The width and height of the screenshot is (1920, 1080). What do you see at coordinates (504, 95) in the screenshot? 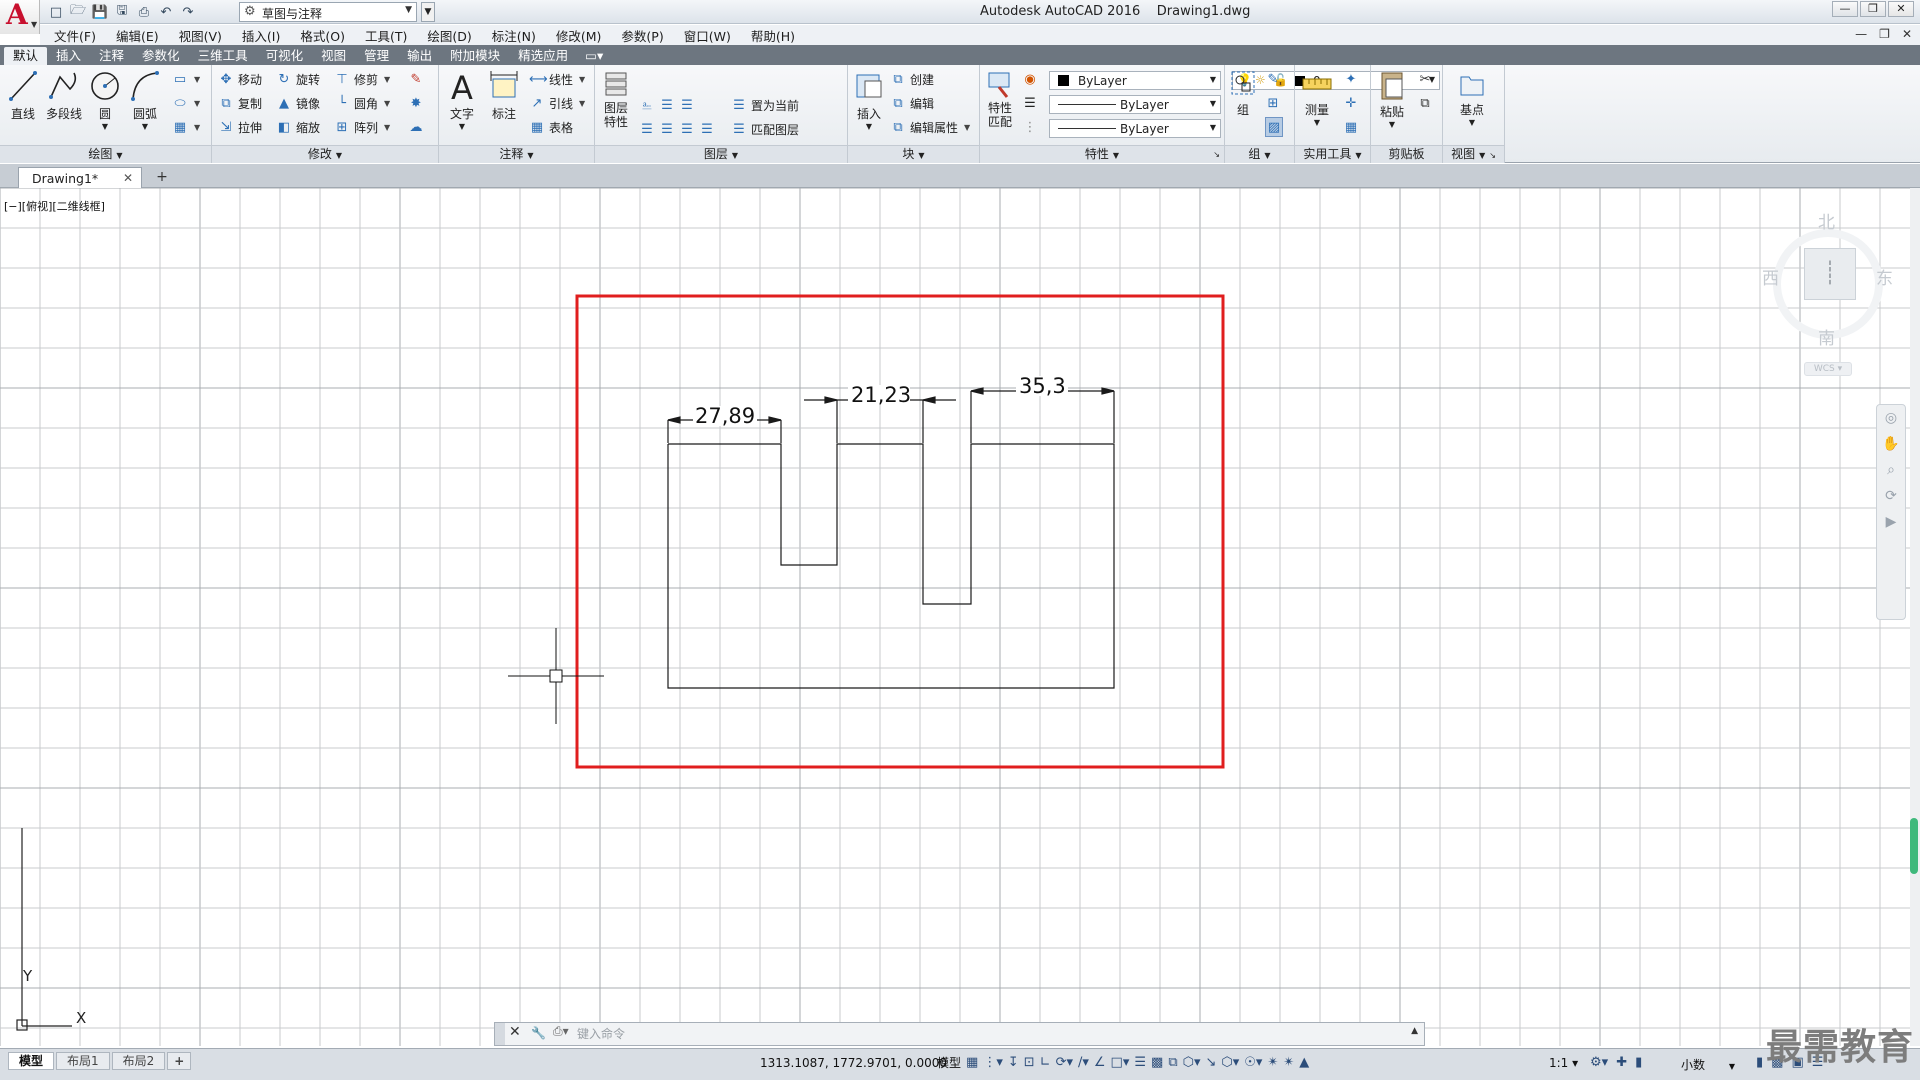
I see `dimension-button: 标注` at bounding box center [504, 95].